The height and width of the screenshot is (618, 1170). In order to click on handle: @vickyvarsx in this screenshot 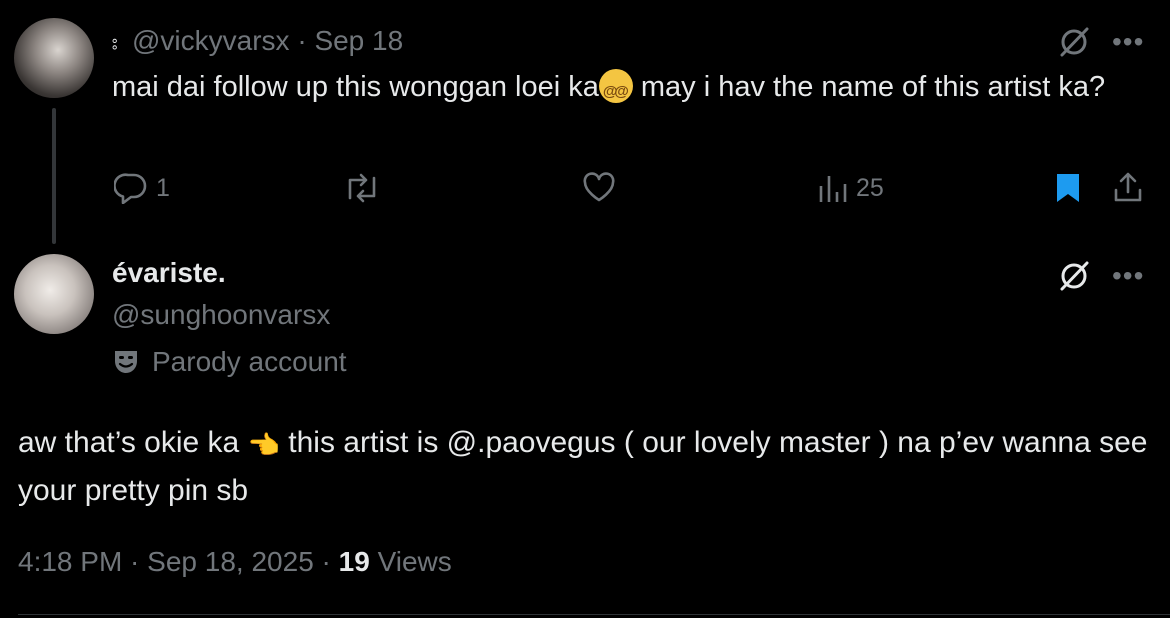, I will do `click(211, 40)`.